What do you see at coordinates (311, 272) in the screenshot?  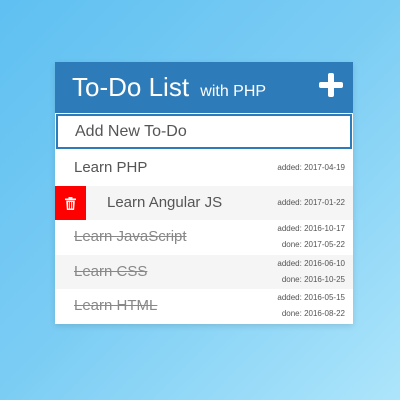 I see `todo-dates: added: 2016-06-10 done: 2016-10-25` at bounding box center [311, 272].